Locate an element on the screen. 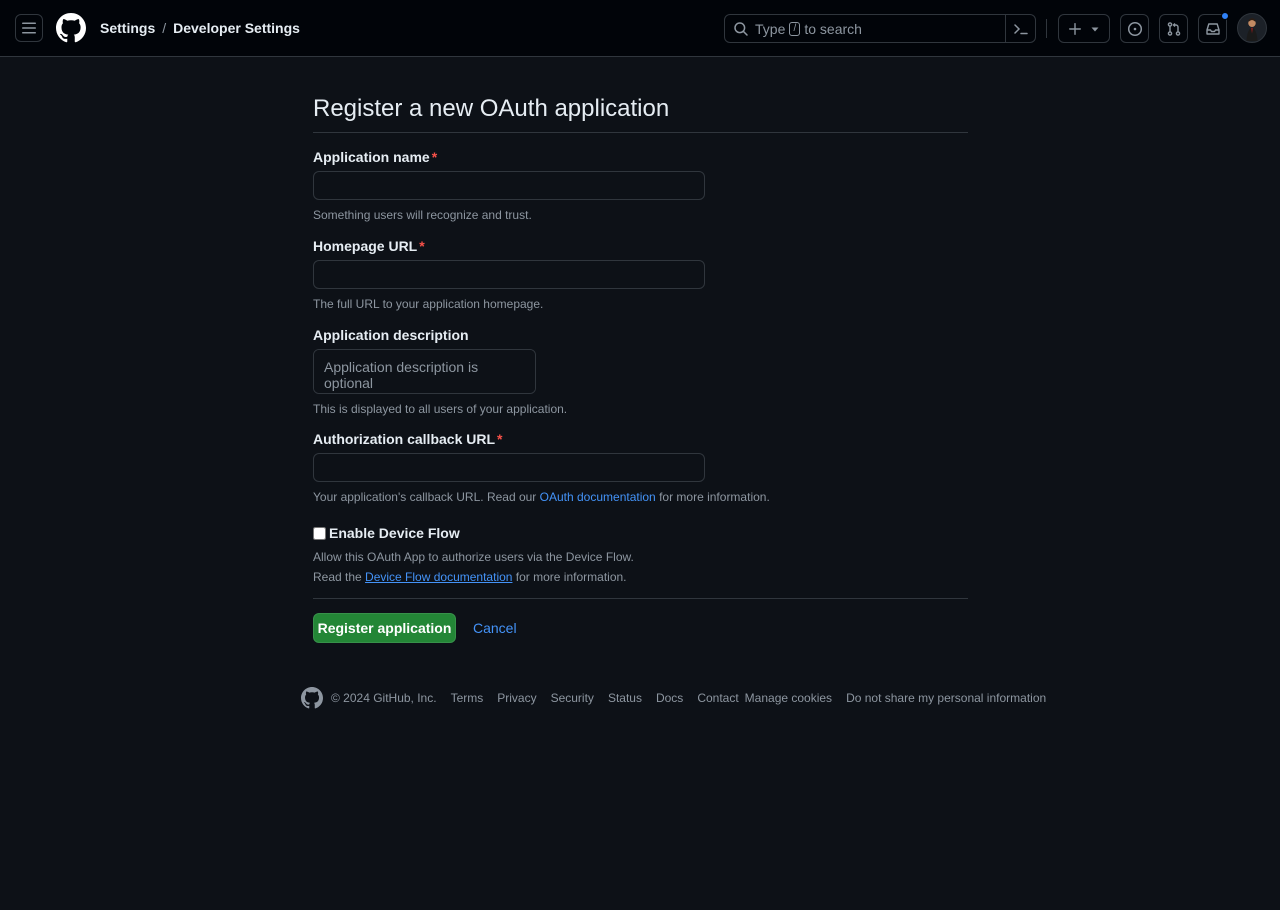  issues-button is located at coordinates (1134, 28).